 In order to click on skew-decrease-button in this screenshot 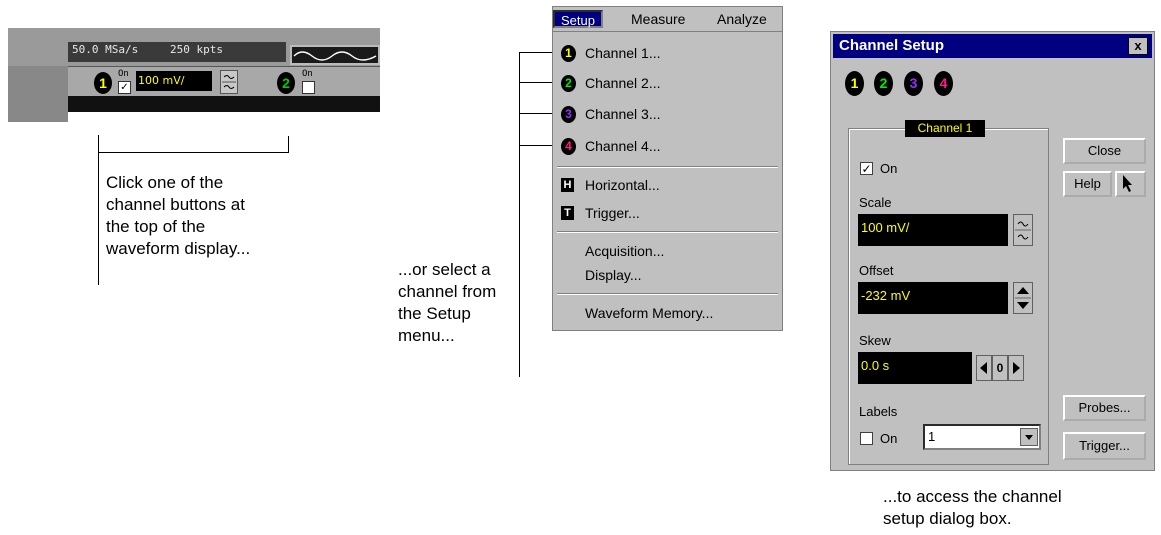, I will do `click(984, 368)`.